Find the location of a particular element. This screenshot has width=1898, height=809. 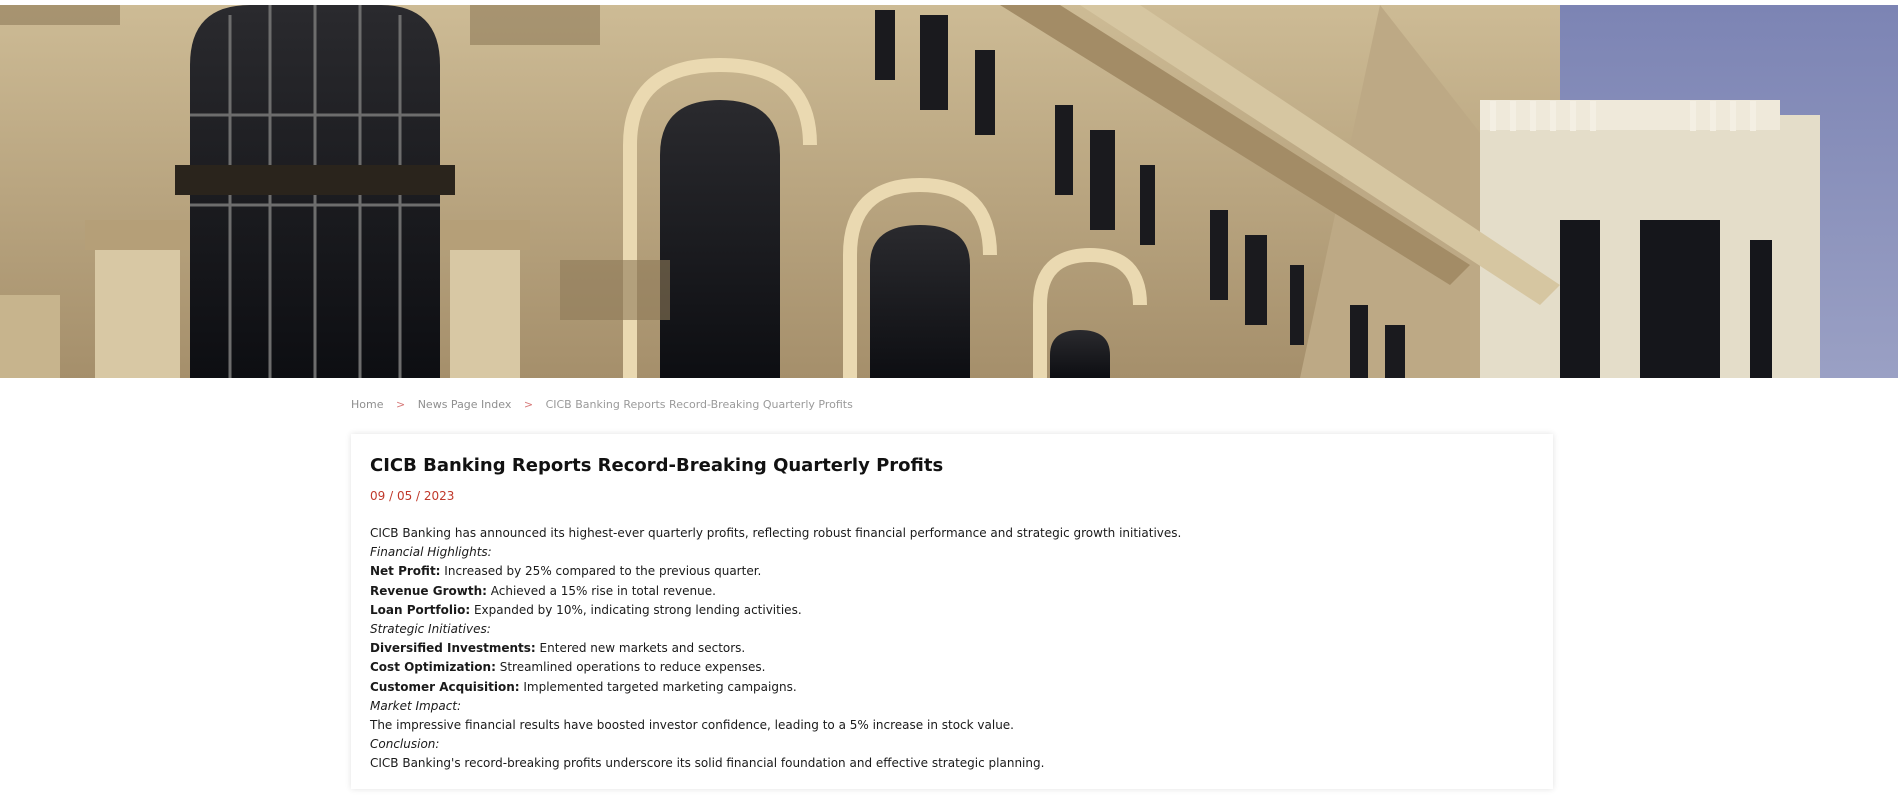

item-label: Customer Acquisition: is located at coordinates (445, 686).